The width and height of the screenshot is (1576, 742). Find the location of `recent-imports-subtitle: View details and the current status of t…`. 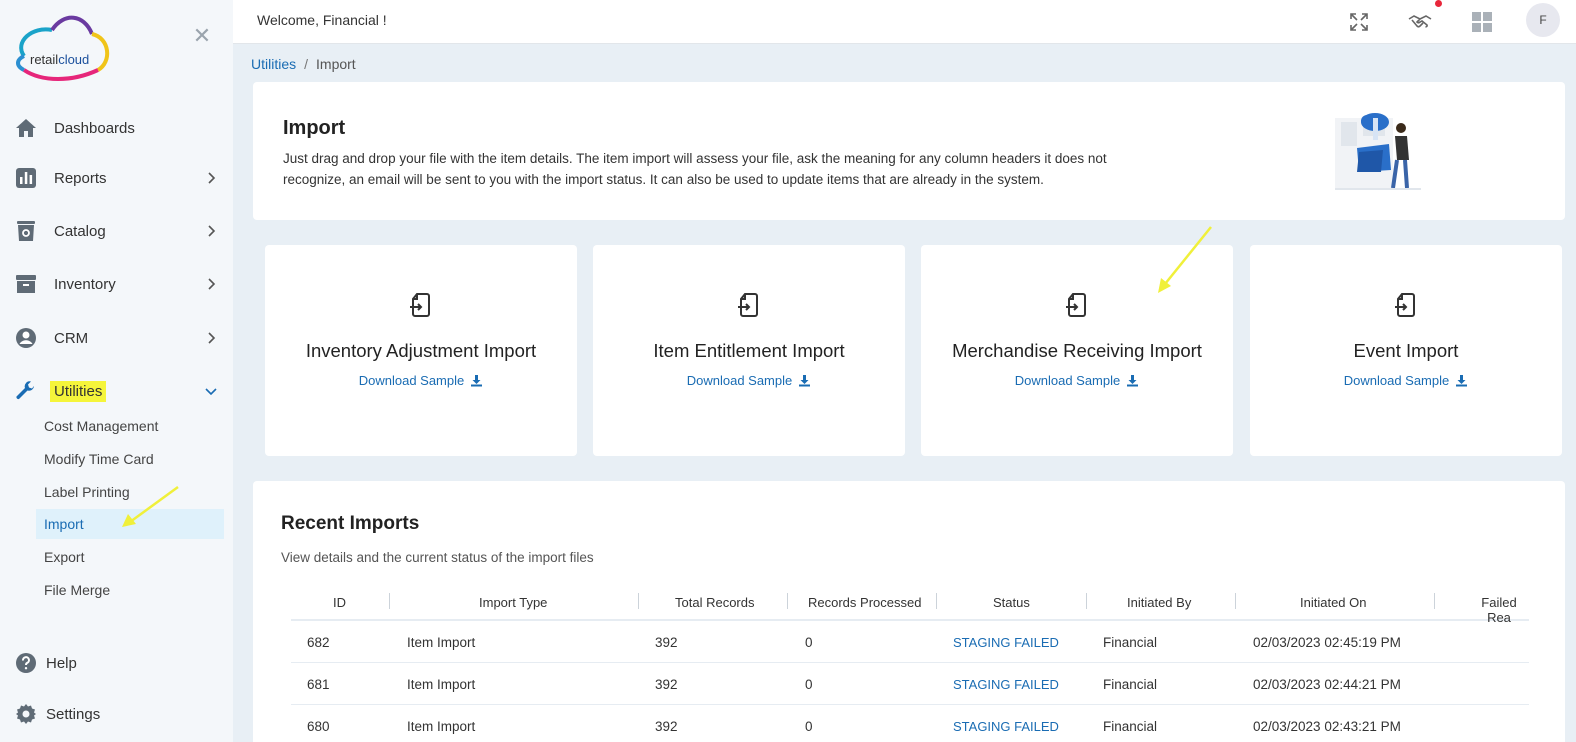

recent-imports-subtitle: View details and the current status of t… is located at coordinates (437, 557).